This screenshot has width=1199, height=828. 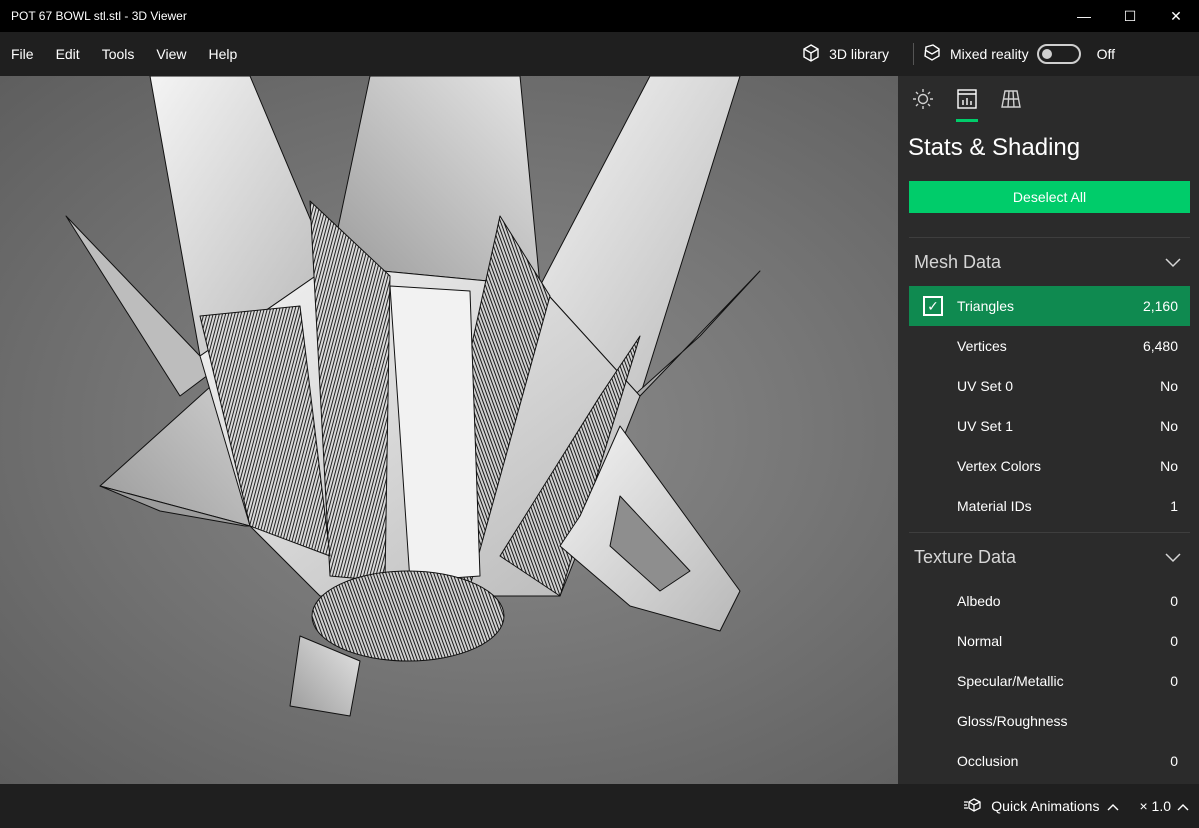 What do you see at coordinates (1049, 601) in the screenshot?
I see `texture-row-albedo: Albedo 0` at bounding box center [1049, 601].